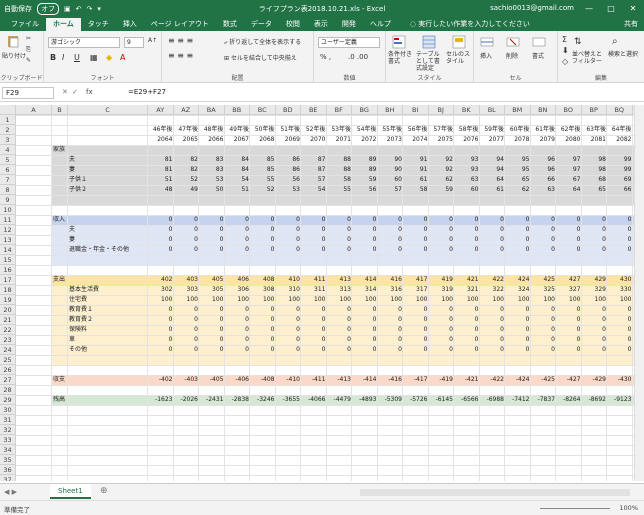 The height and width of the screenshot is (515, 644). What do you see at coordinates (493, 160) in the screenshot?
I see `table-cell: 94` at bounding box center [493, 160].